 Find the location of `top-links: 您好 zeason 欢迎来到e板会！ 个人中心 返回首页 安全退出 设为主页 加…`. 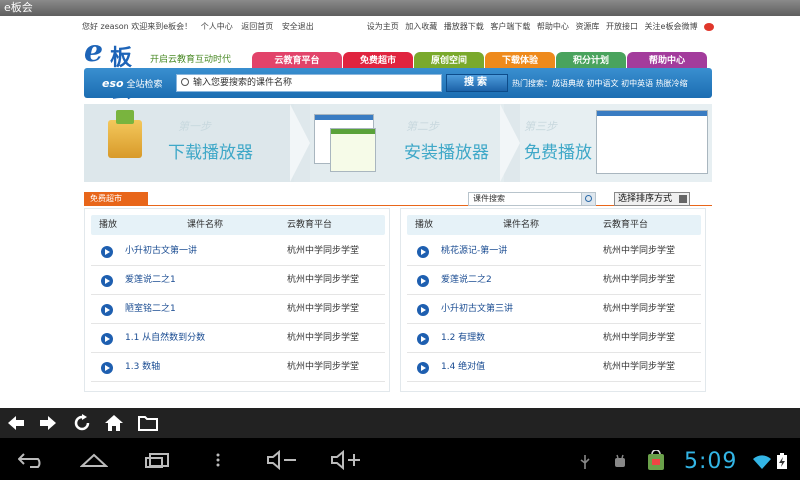

top-links: 您好 zeason 欢迎来到e板会！ 个人中心 返回首页 安全退出 设为主页 加… is located at coordinates (399, 26).